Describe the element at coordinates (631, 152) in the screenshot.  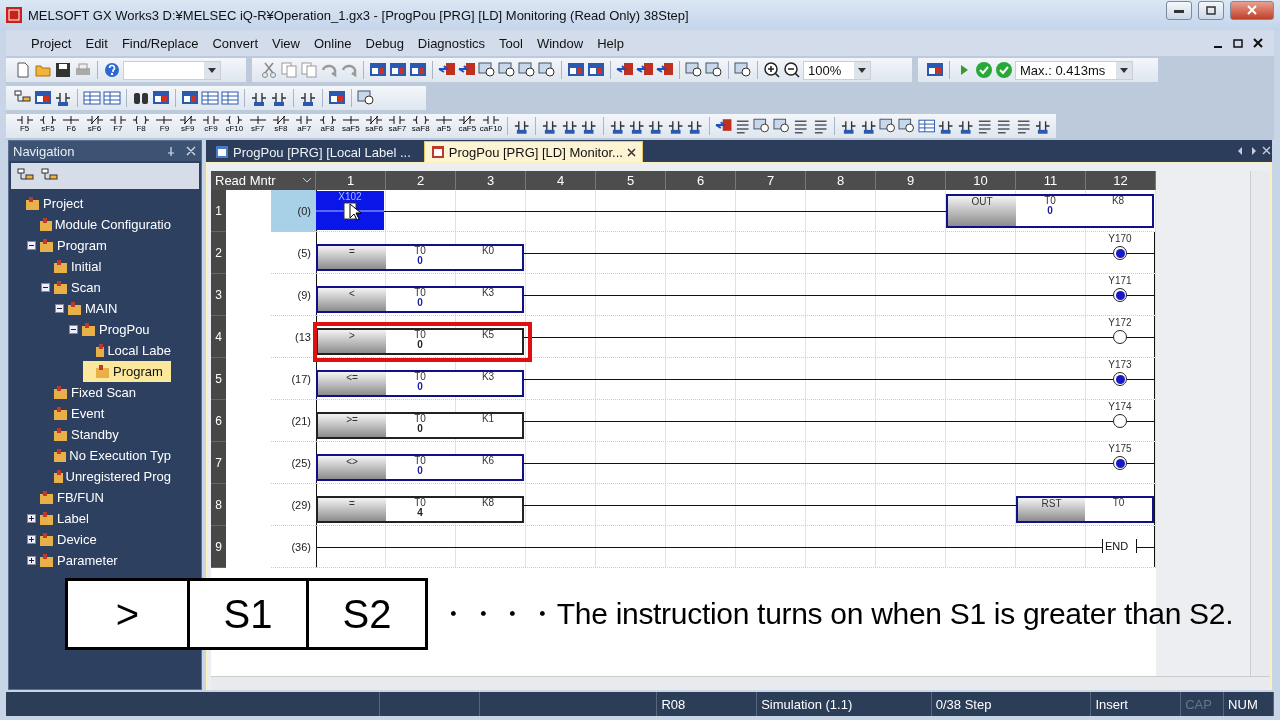
I see `close-icon` at that location.